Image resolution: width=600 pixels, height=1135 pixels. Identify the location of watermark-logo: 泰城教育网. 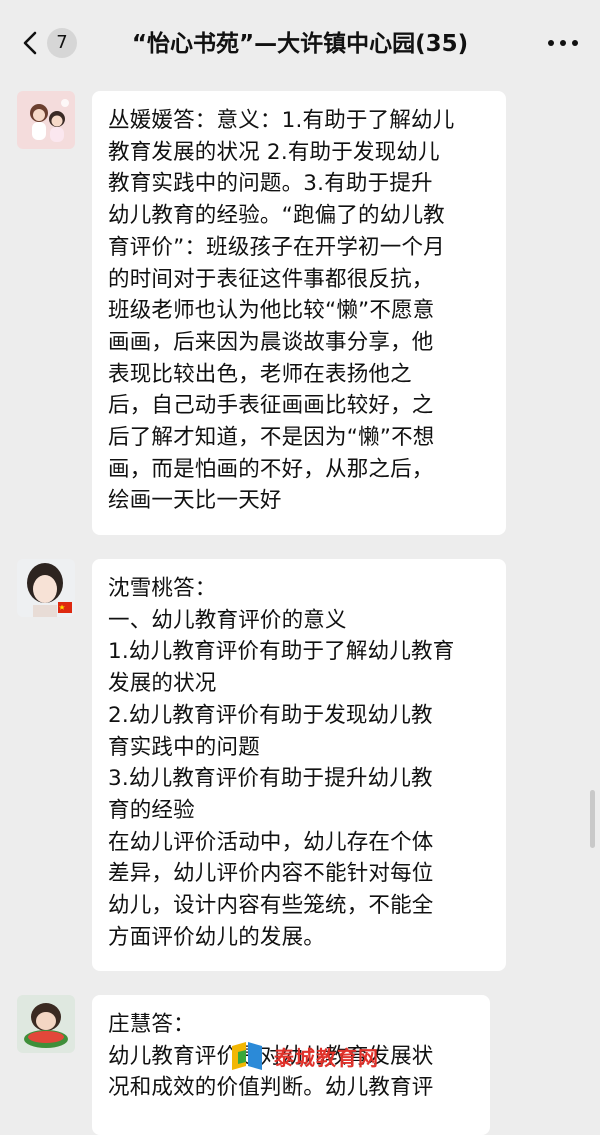
(308, 1055).